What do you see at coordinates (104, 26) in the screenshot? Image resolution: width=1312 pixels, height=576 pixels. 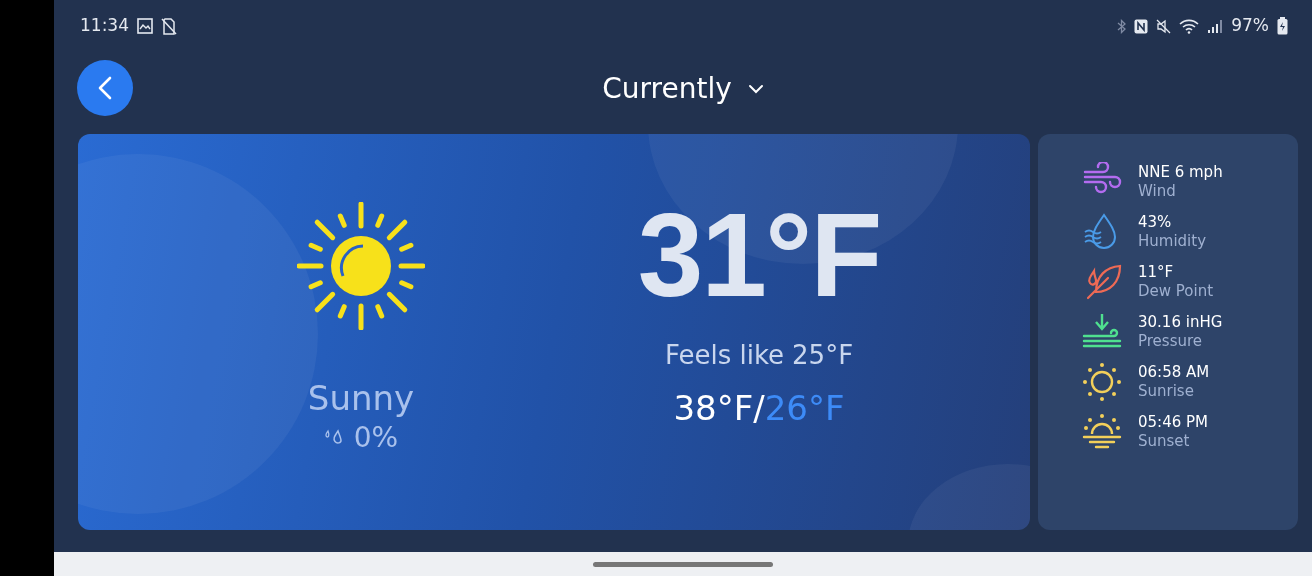 I see `status-time: 11:34` at bounding box center [104, 26].